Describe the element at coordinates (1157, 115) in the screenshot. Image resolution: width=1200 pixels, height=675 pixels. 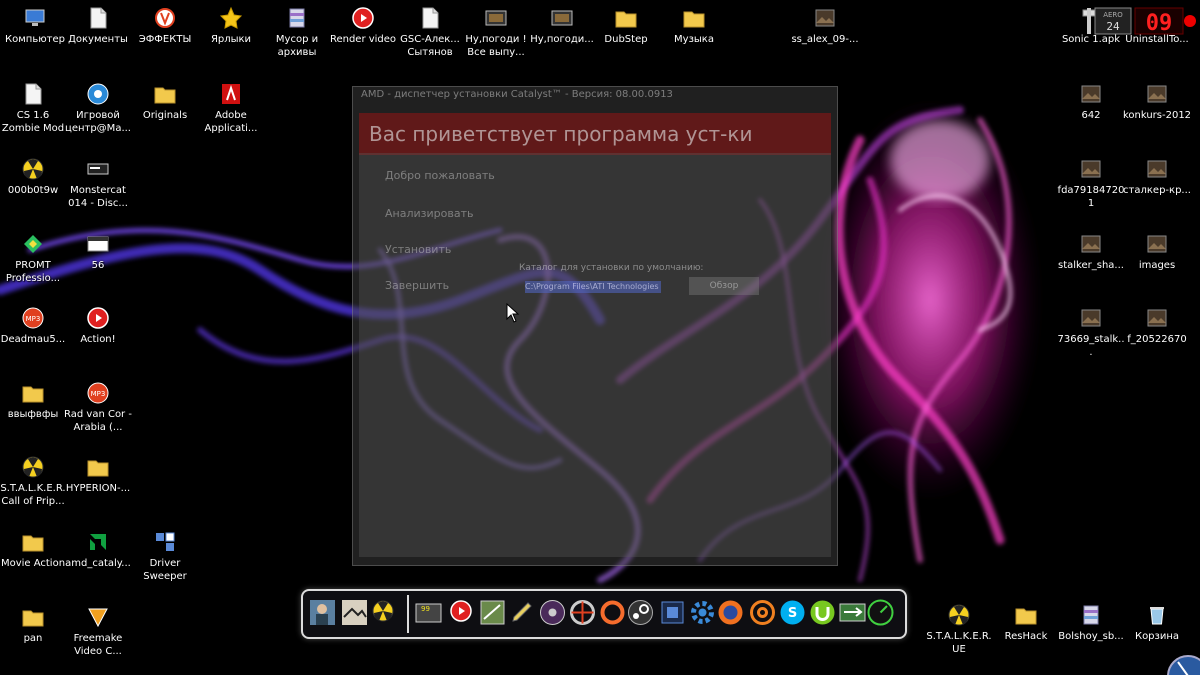
I see `desktop-icon-label: konkurs-2012` at that location.